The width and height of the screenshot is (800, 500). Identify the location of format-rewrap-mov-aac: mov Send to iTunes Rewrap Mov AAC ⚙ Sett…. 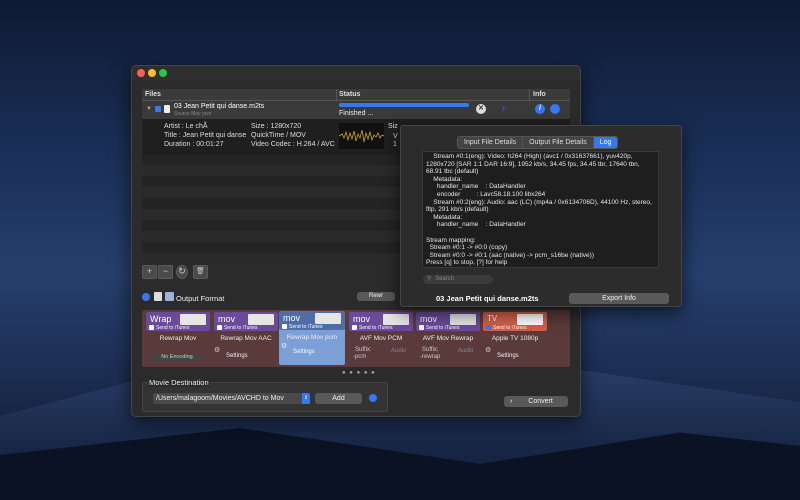
(246, 338).